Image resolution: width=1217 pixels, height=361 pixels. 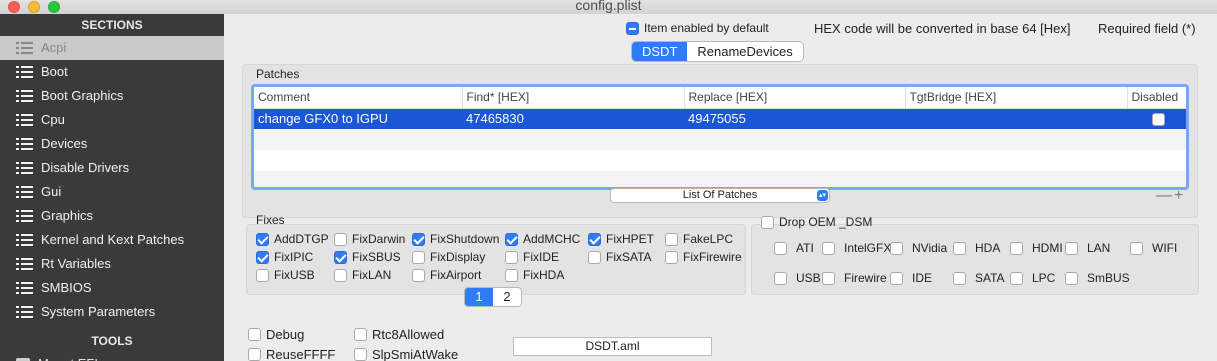 What do you see at coordinates (542, 239) in the screenshot?
I see `fix-option-addmchc: AddMCHC` at bounding box center [542, 239].